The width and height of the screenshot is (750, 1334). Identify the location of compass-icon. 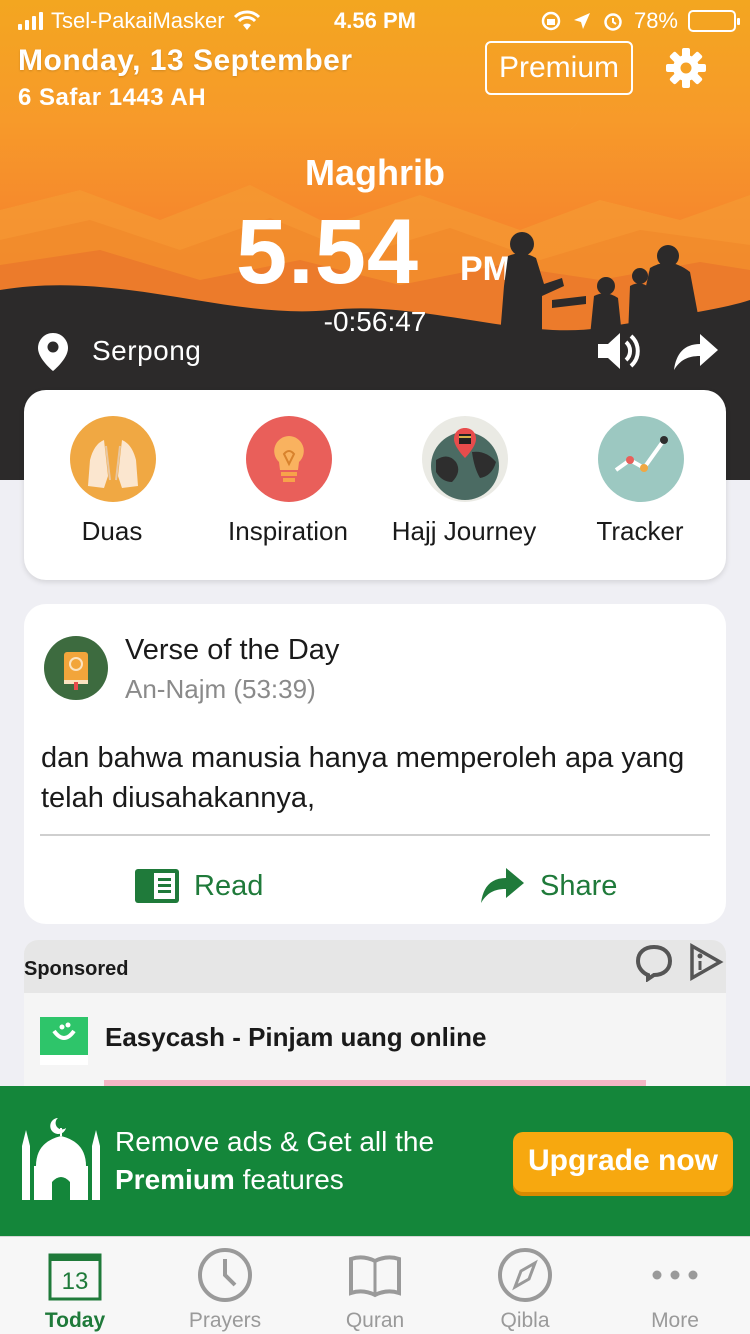
(525, 1275).